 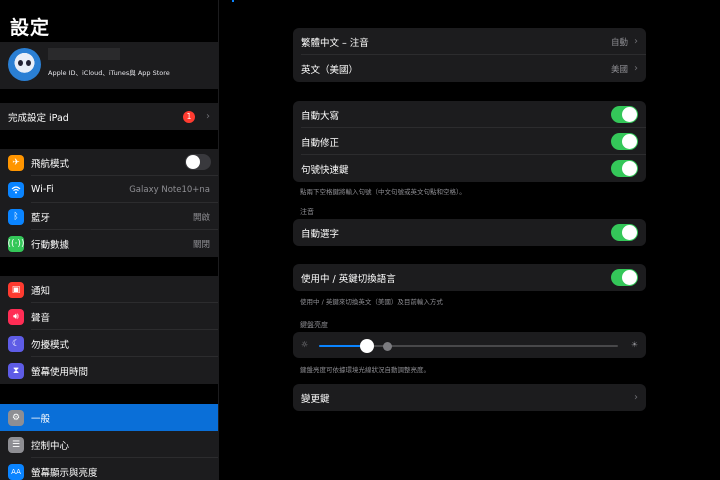 What do you see at coordinates (469, 168) in the screenshot?
I see `period-shortcut-row: 句號快速鍵` at bounding box center [469, 168].